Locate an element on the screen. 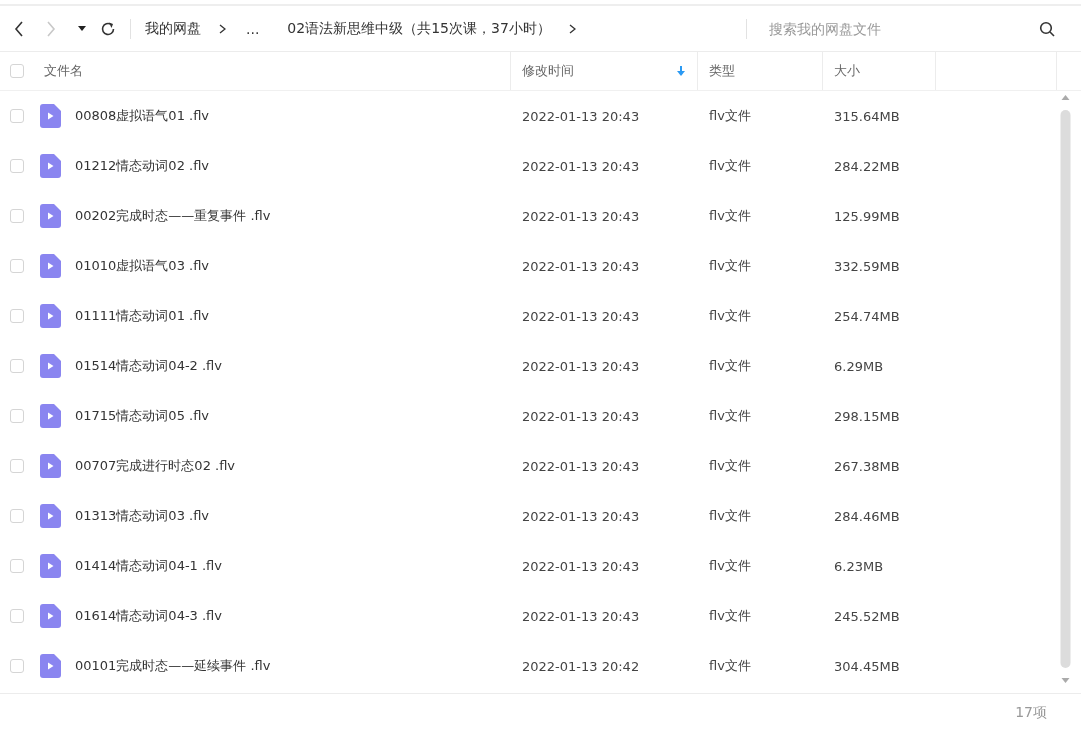  refresh-icon is located at coordinates (108, 28).